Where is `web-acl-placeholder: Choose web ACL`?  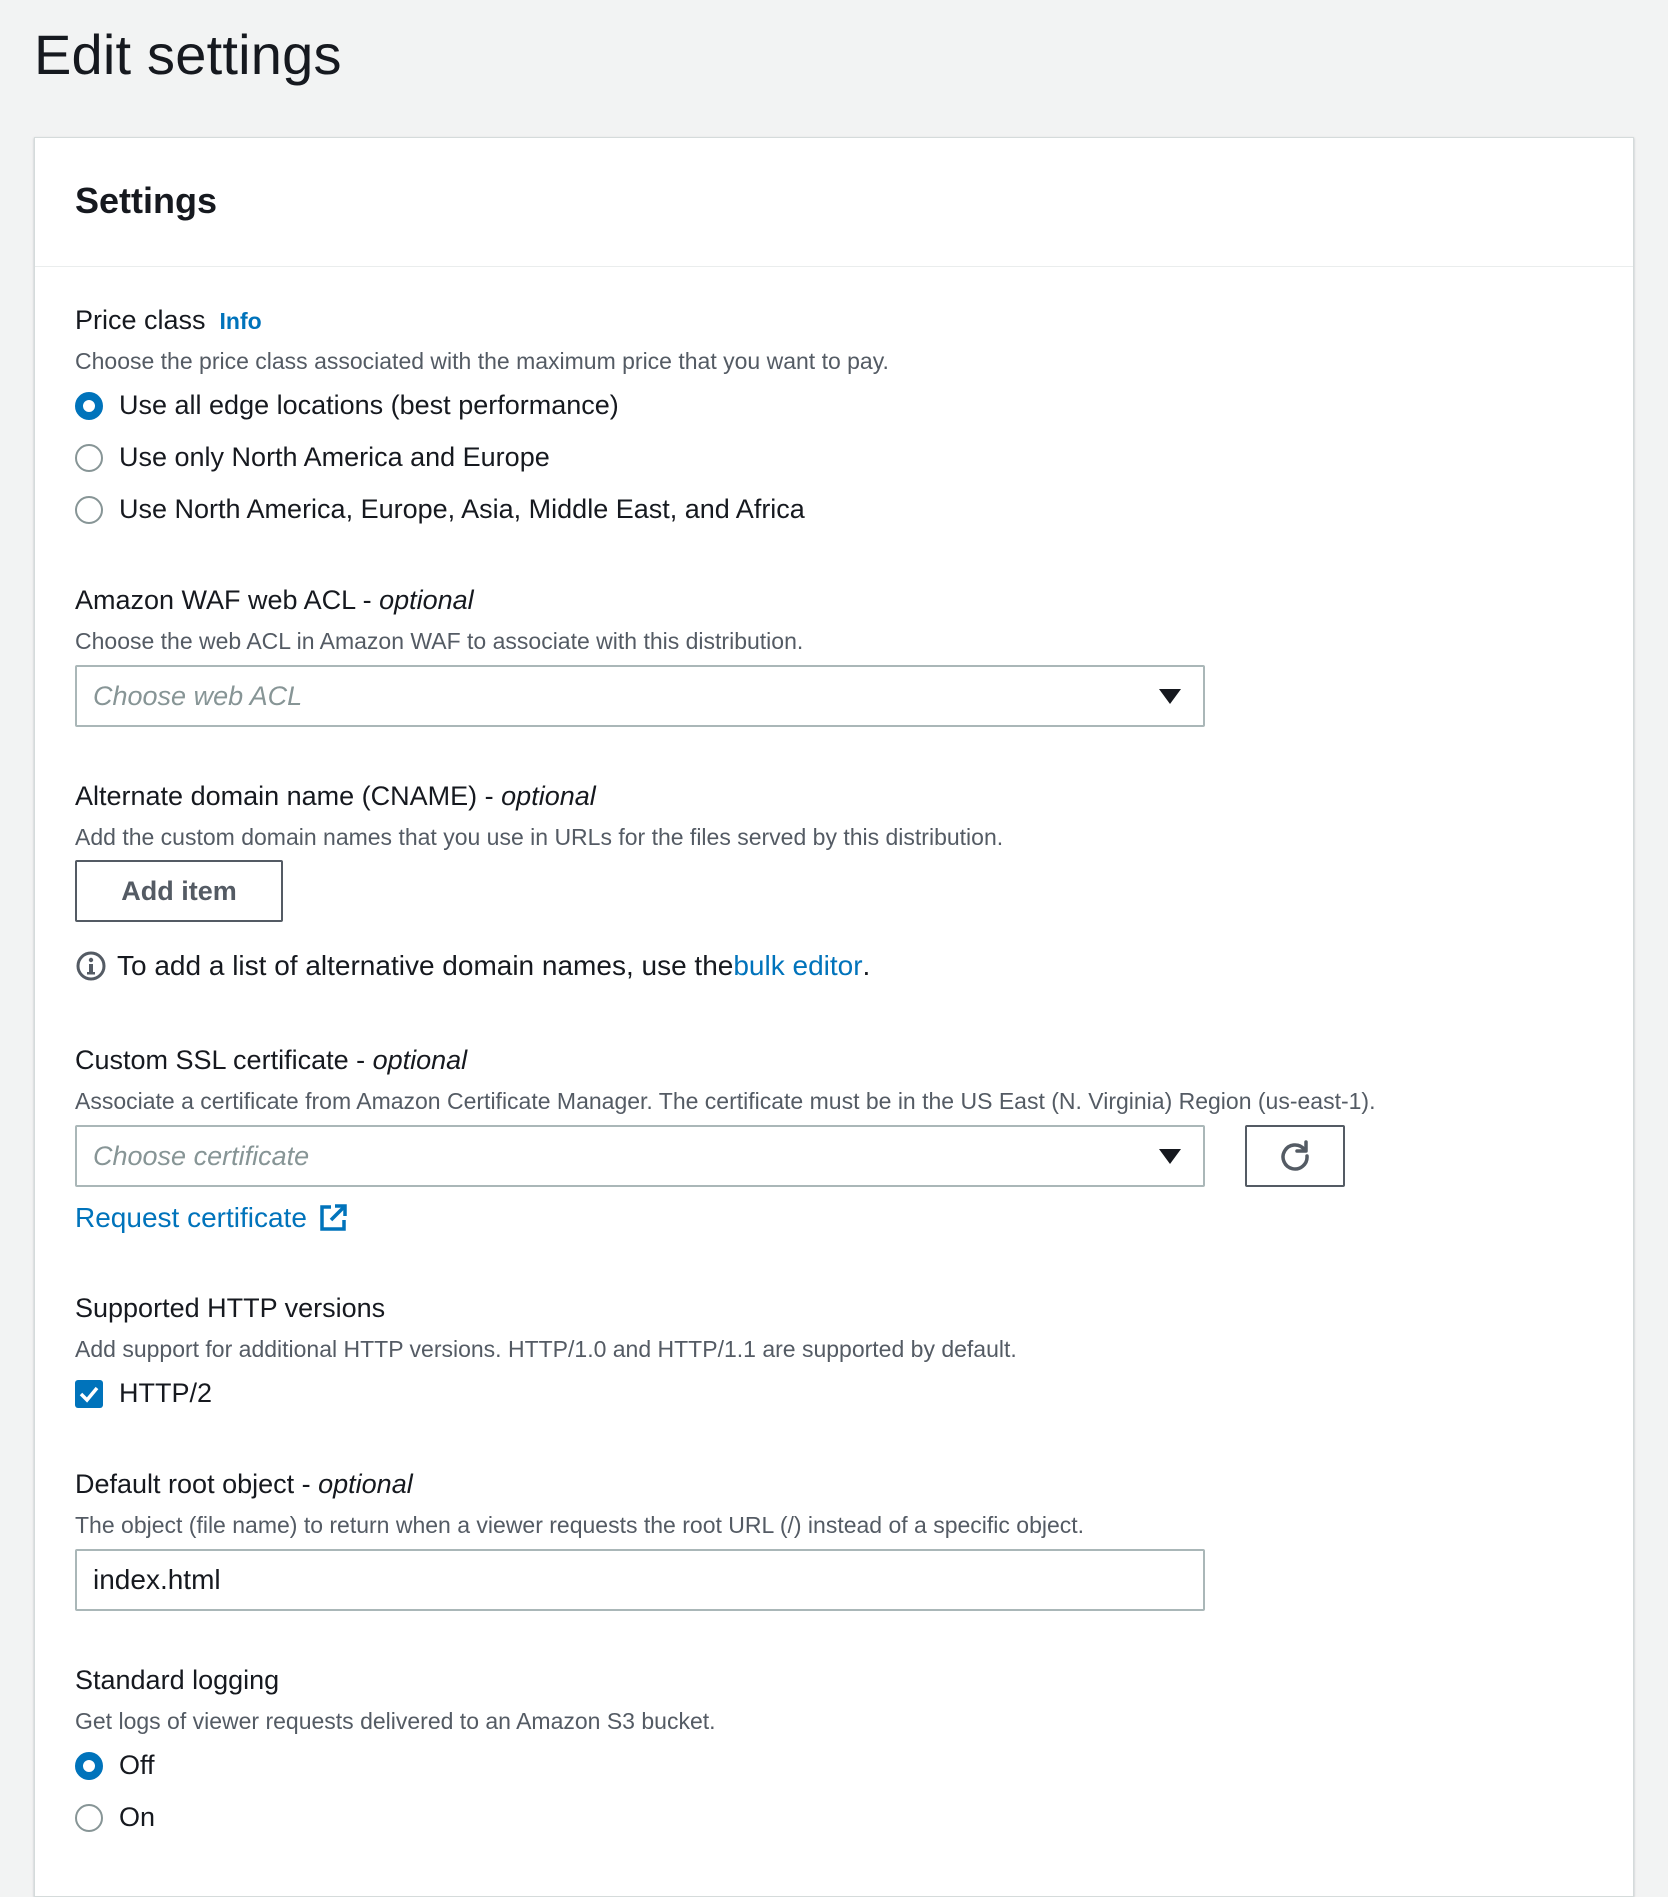
web-acl-placeholder: Choose web ACL is located at coordinates (198, 695).